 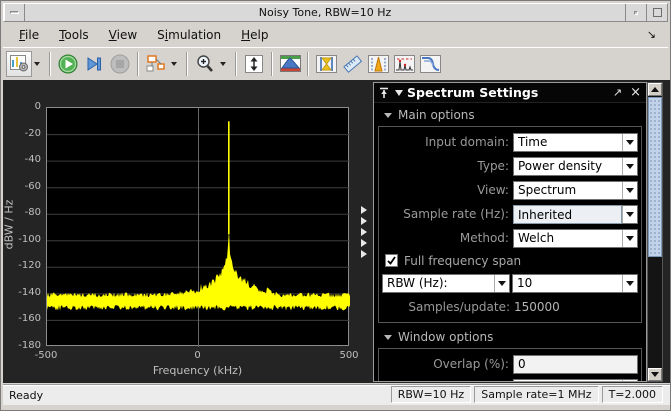 What do you see at coordinates (223, 63) in the screenshot?
I see `zoom-in-dropdown-arrow-icon` at bounding box center [223, 63].